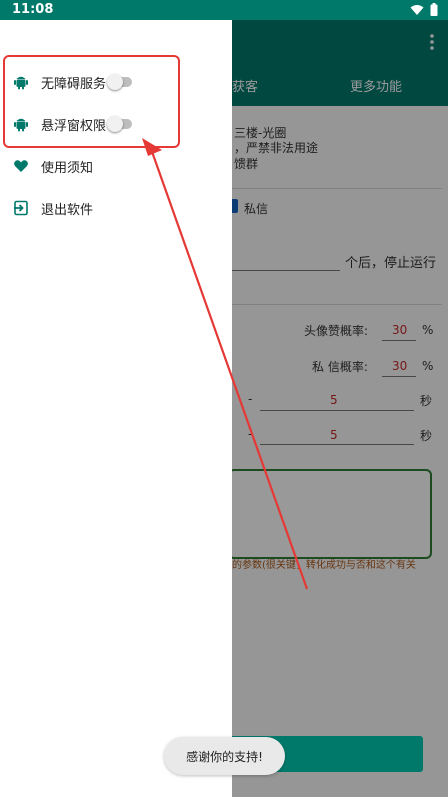  Describe the element at coordinates (224, 756) in the screenshot. I see `toast-message: 感谢你的支持!` at that location.